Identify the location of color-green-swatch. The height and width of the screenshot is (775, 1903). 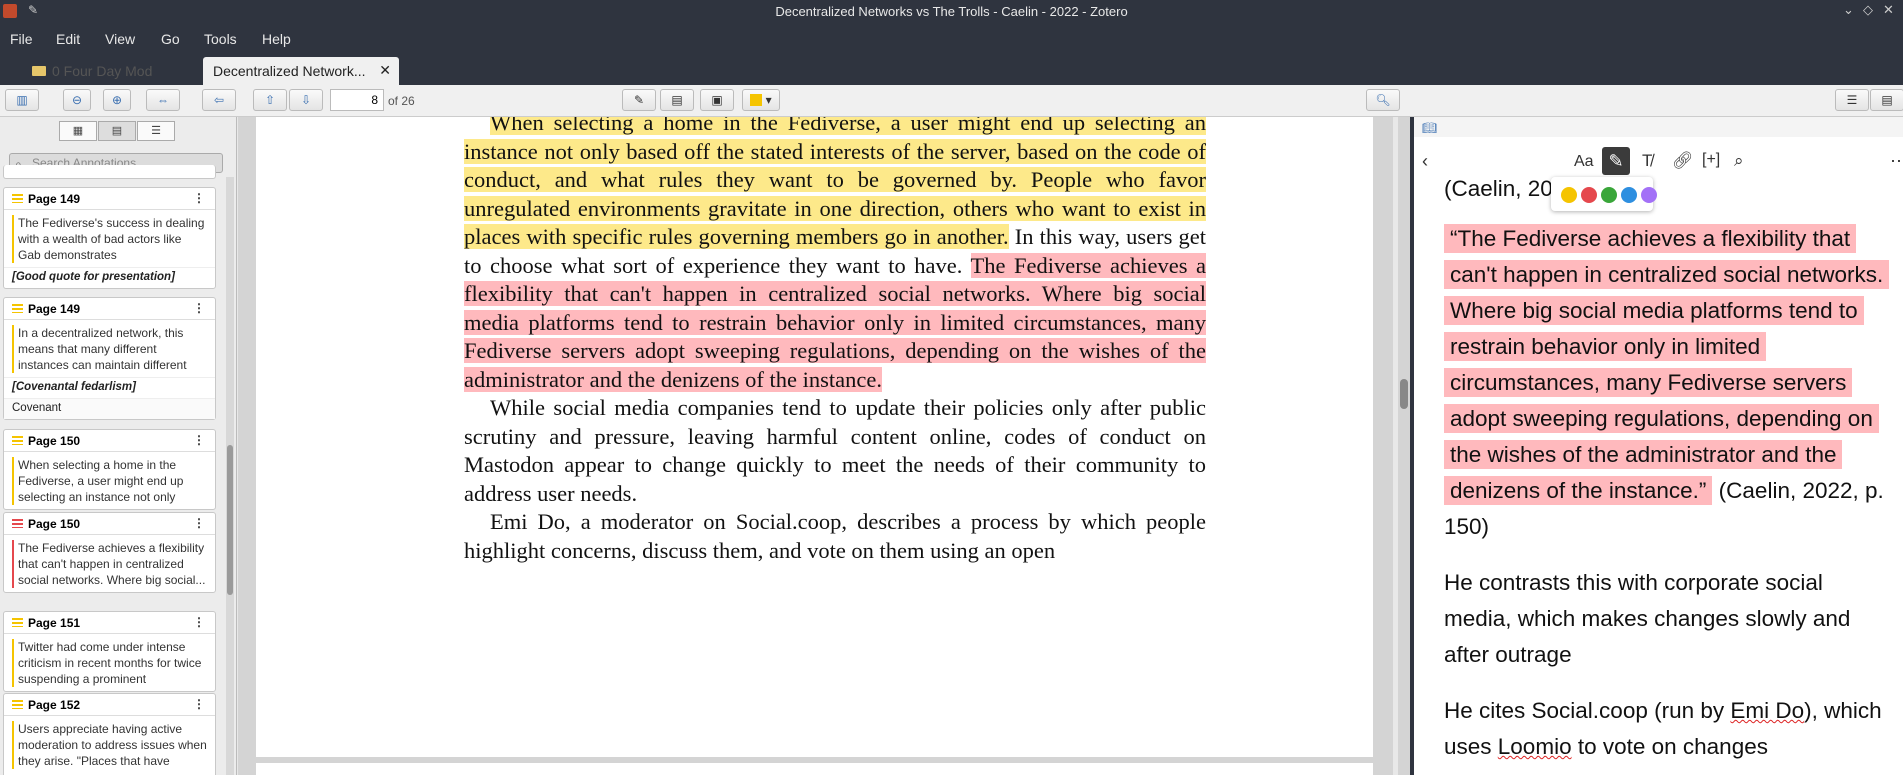
(1609, 195).